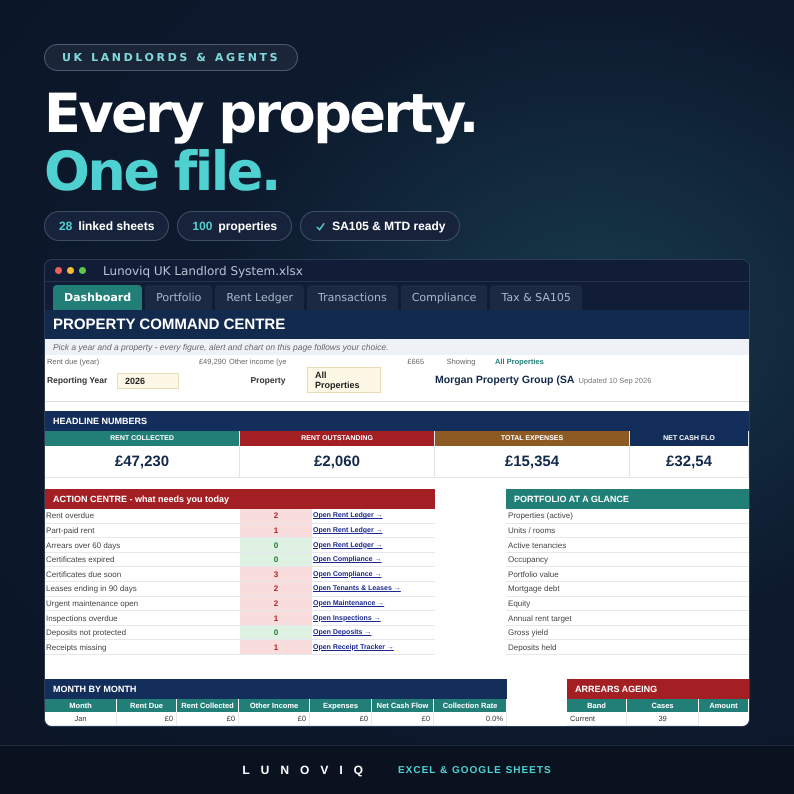  What do you see at coordinates (627, 545) in the screenshot?
I see `table-cell: Active tenancies` at bounding box center [627, 545].